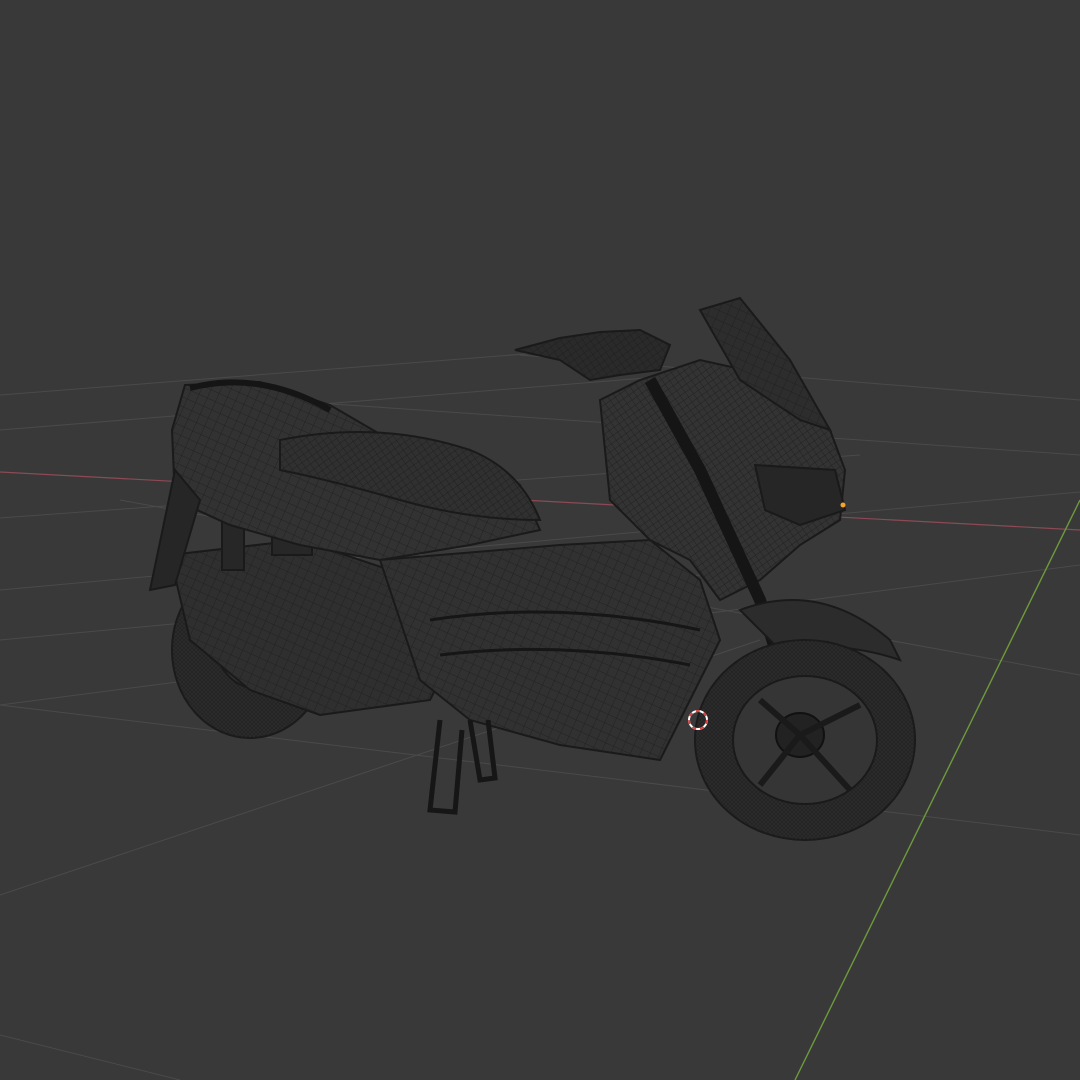 The width and height of the screenshot is (1080, 1080). Describe the element at coordinates (462, 767) in the screenshot. I see `center-stand` at that location.